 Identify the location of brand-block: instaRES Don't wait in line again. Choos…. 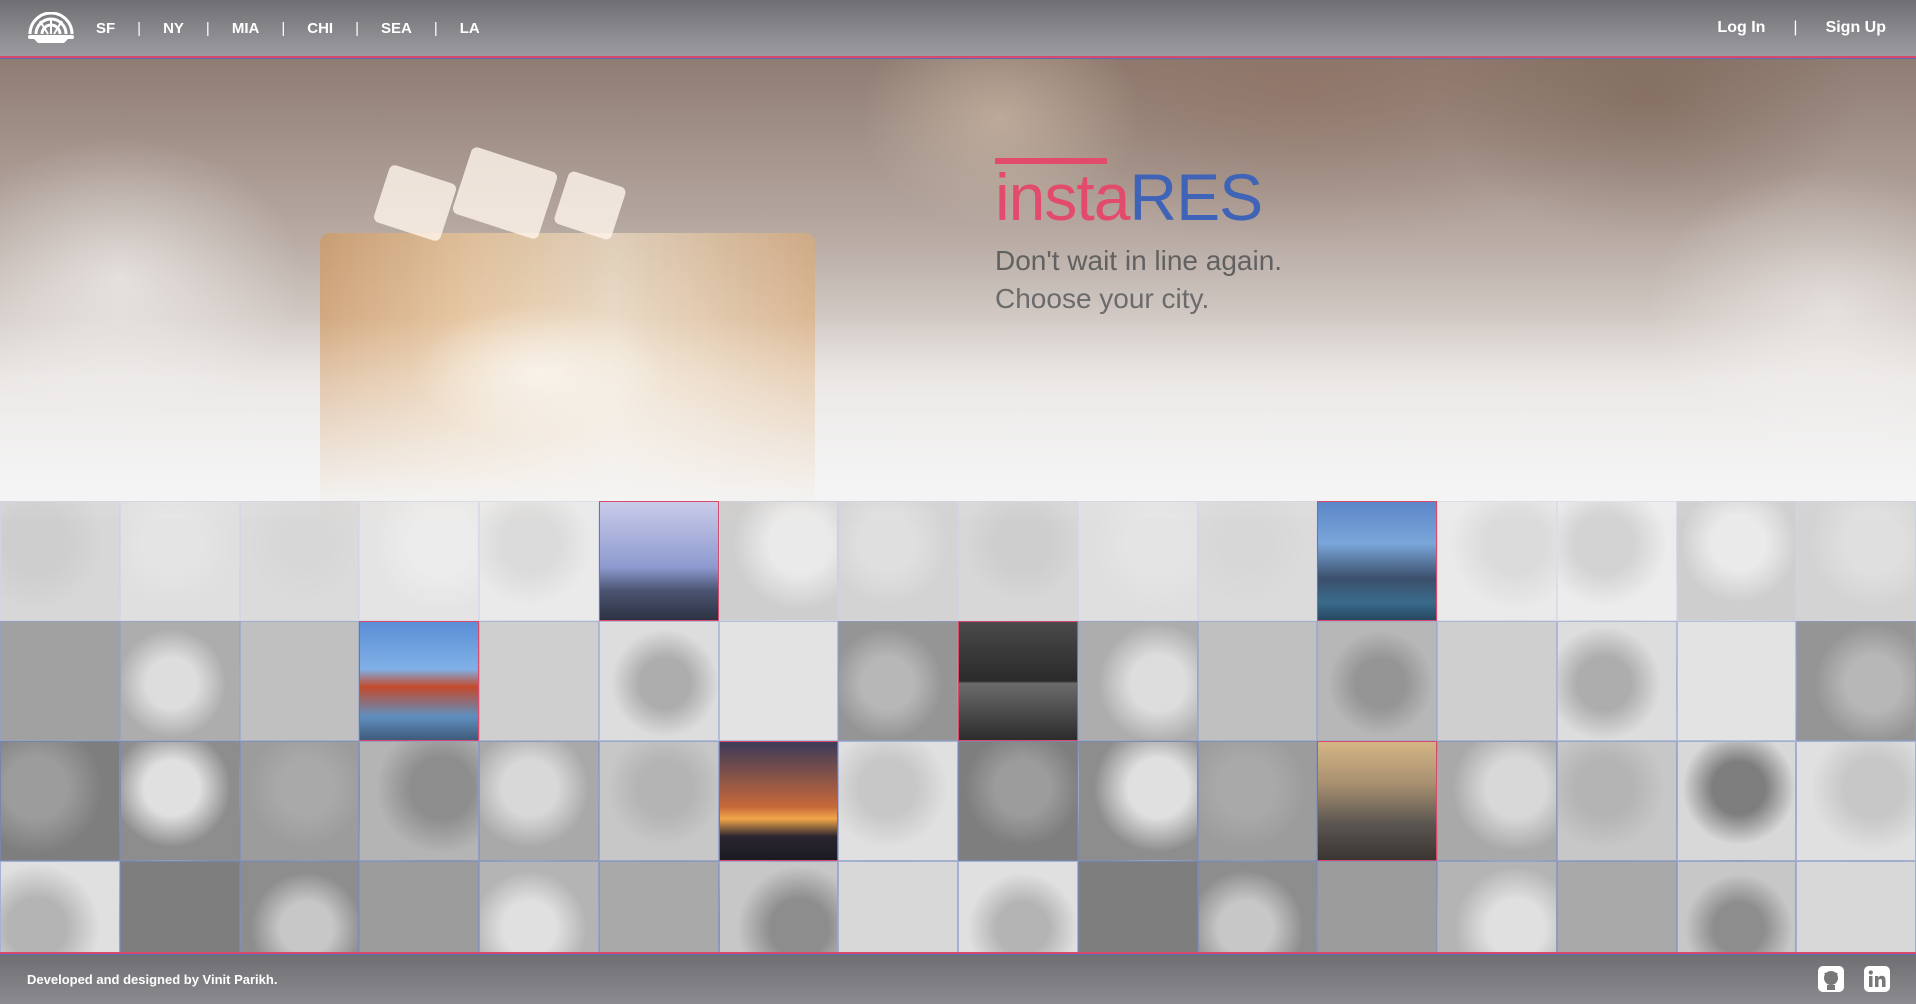
(1138, 238).